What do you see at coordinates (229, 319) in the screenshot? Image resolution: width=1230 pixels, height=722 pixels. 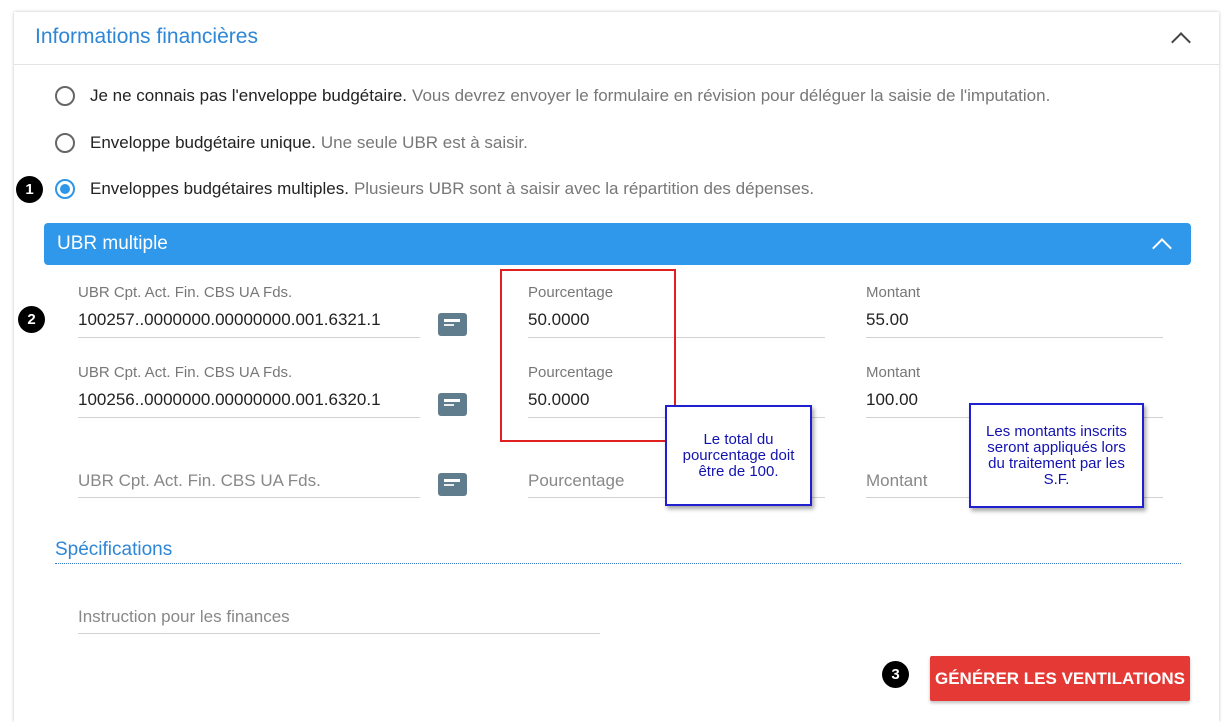 I see `ubr-value: 100257..0000000.00000000.001.6321.1` at bounding box center [229, 319].